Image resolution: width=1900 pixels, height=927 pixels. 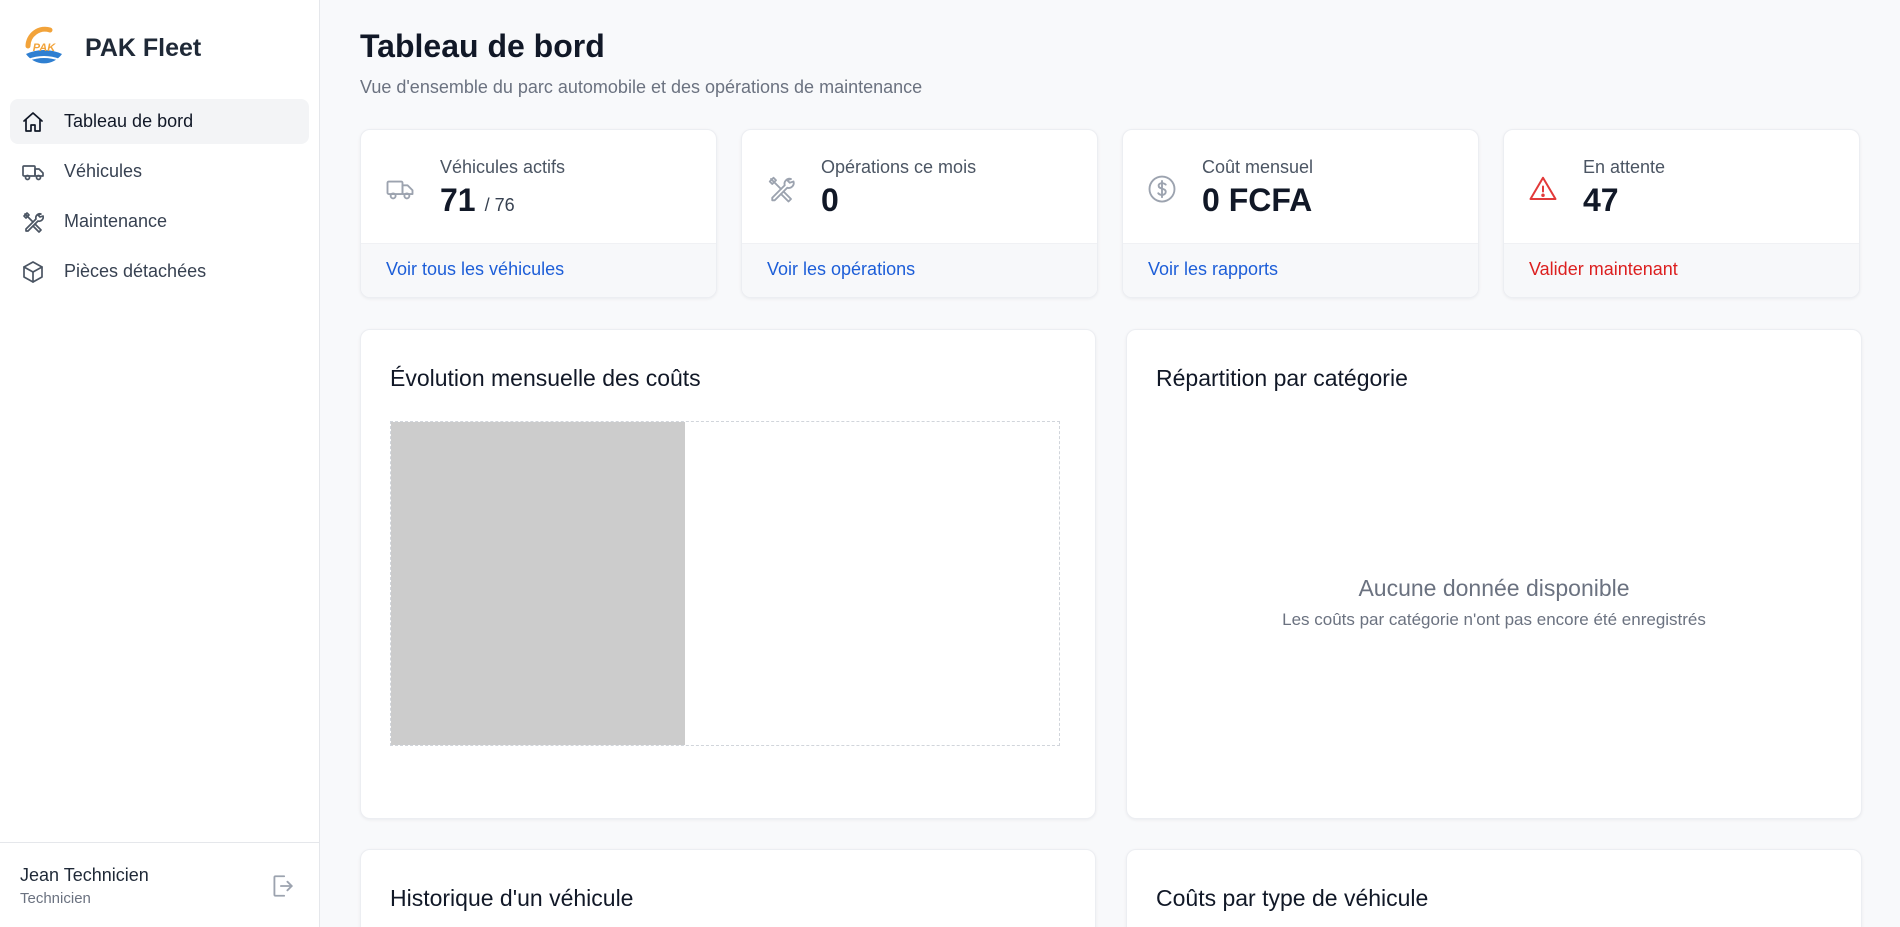 What do you see at coordinates (545, 378) in the screenshot?
I see `panel-title: Évolution mensuelle des coûts` at bounding box center [545, 378].